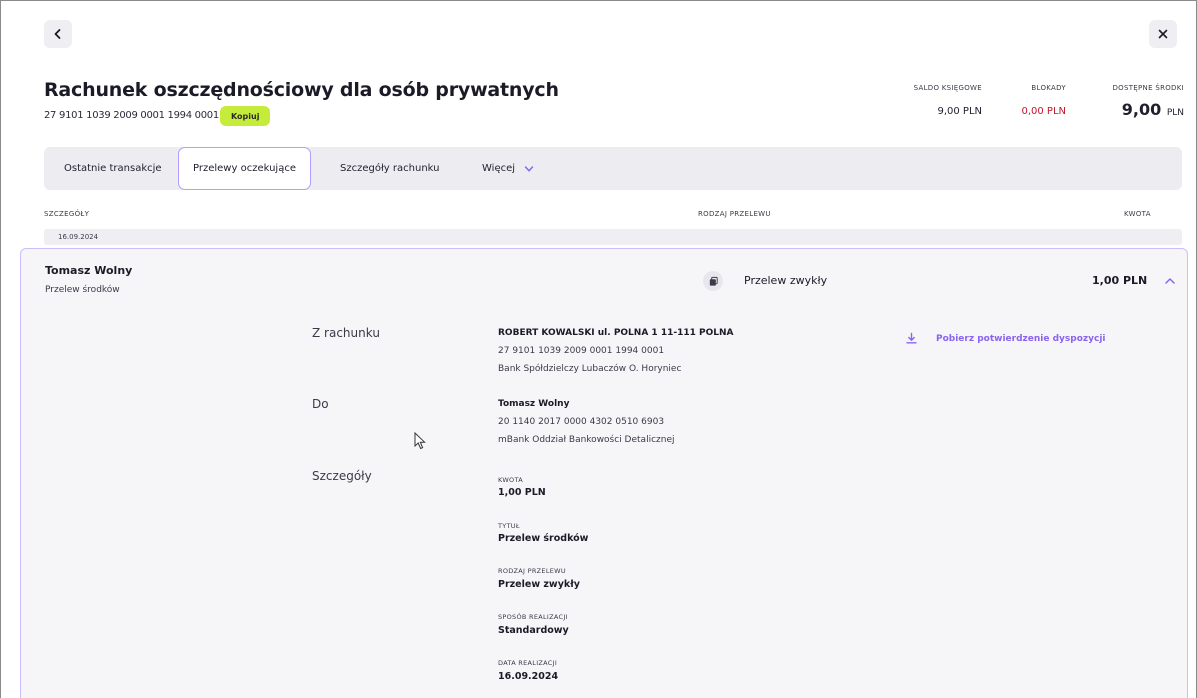 The height and width of the screenshot is (698, 1197). Describe the element at coordinates (532, 571) in the screenshot. I see `detail-key: RODZAJ PRZELEWU` at that location.